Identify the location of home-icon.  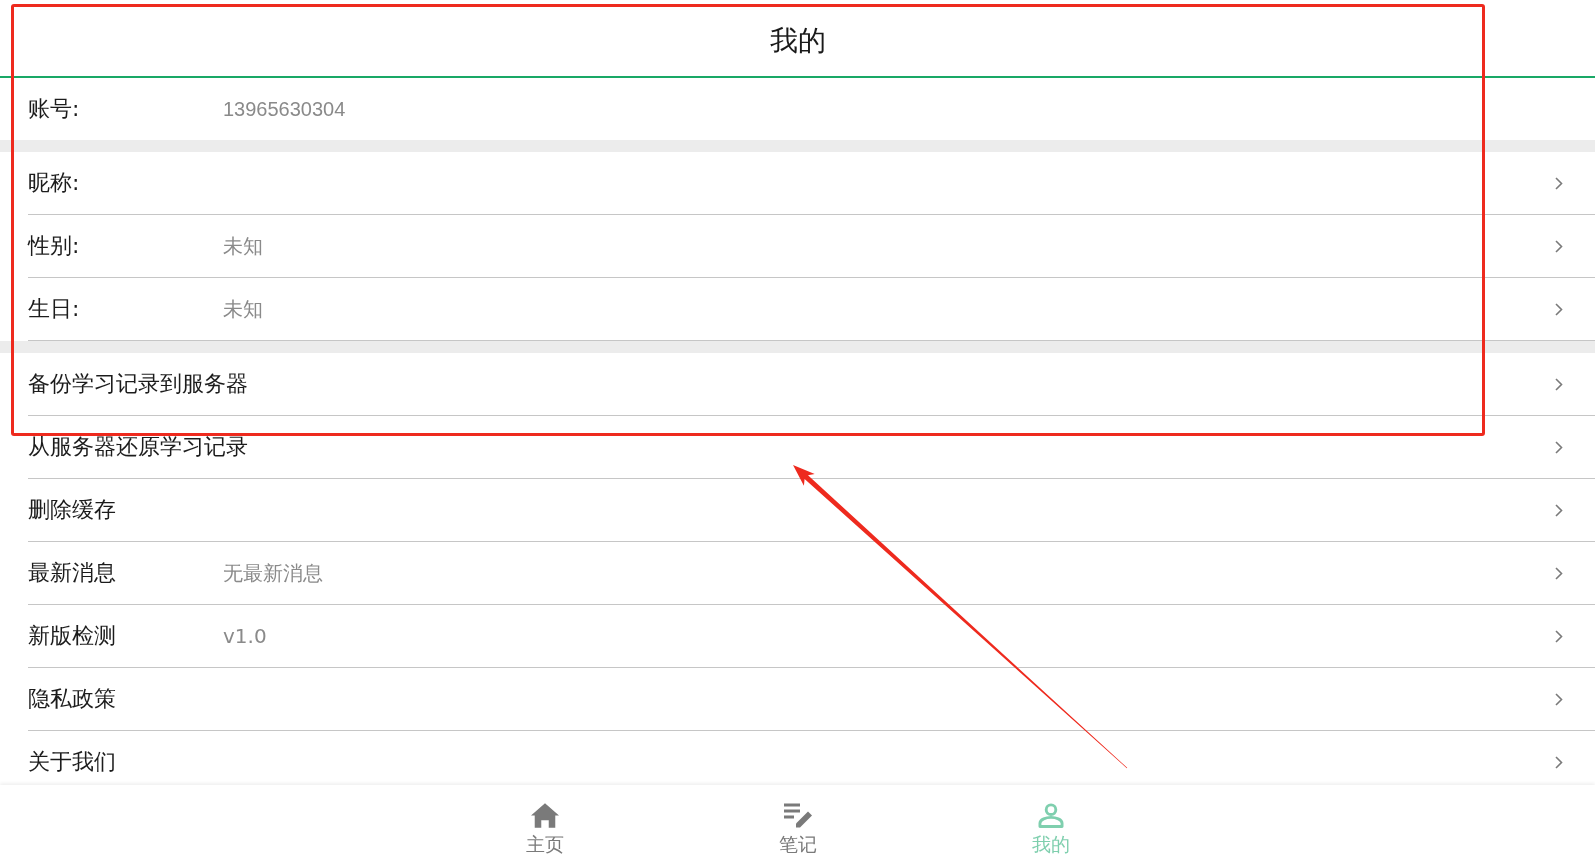
(544, 815).